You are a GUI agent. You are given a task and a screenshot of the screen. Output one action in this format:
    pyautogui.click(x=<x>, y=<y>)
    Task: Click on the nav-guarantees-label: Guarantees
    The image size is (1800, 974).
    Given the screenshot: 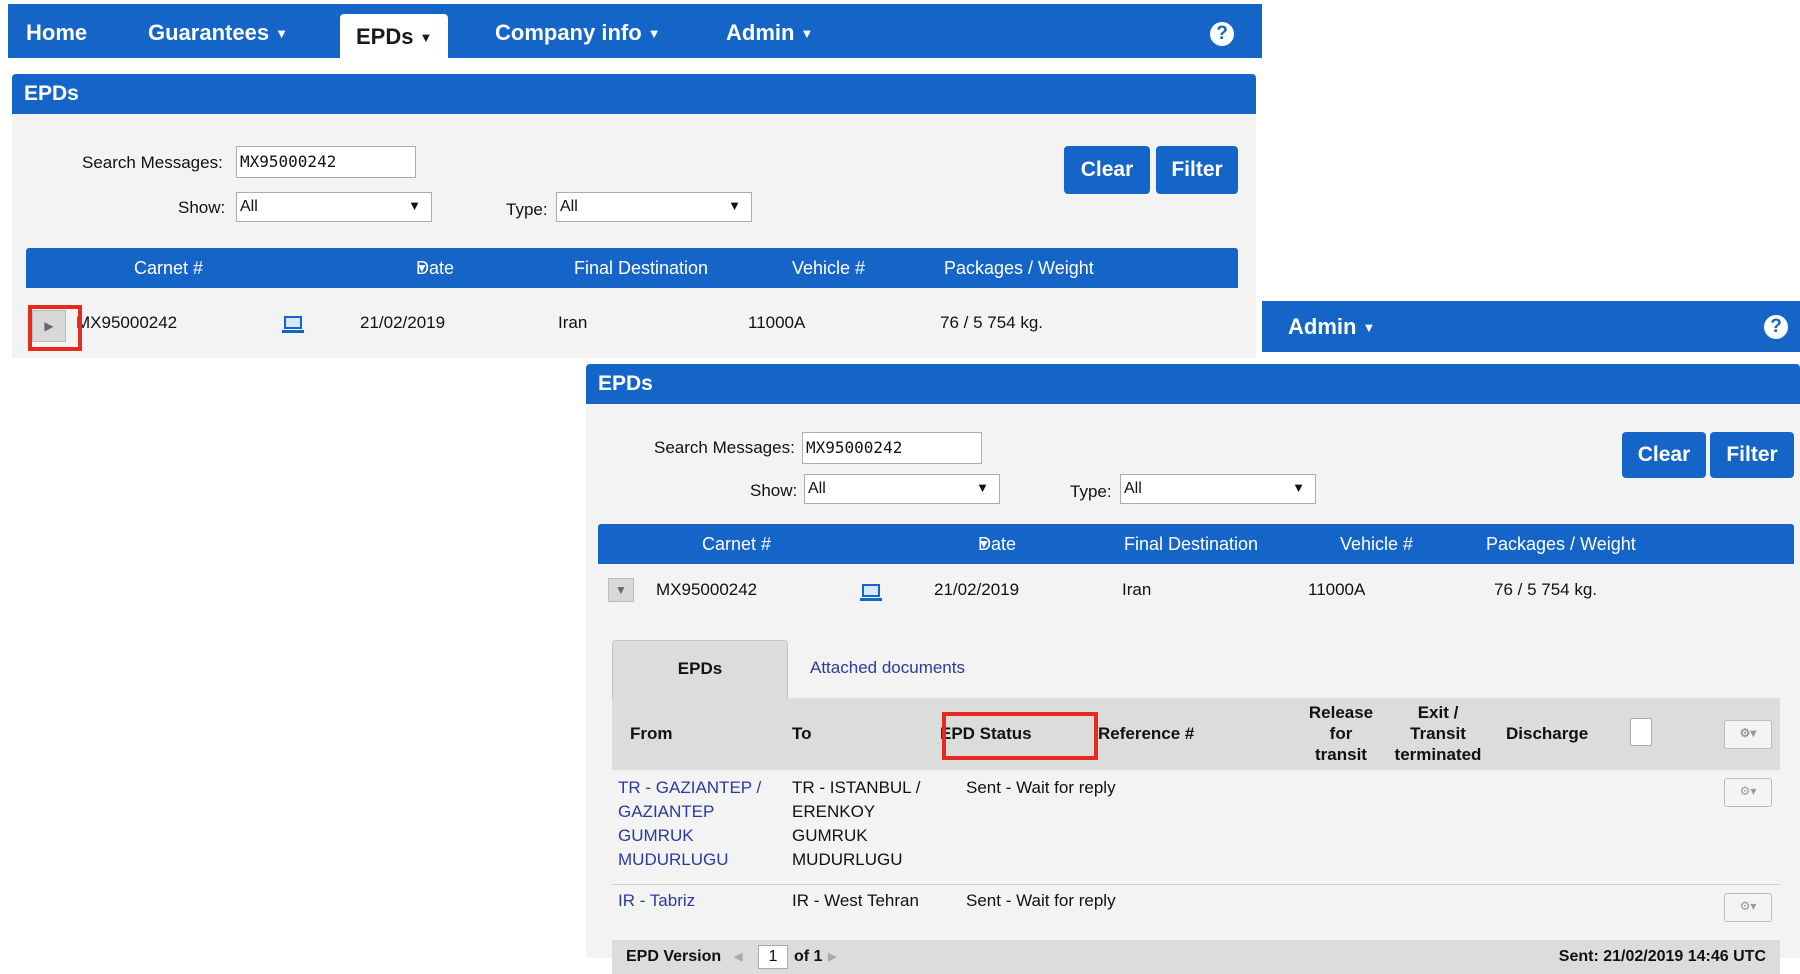 What is the action you would take?
    pyautogui.click(x=209, y=32)
    